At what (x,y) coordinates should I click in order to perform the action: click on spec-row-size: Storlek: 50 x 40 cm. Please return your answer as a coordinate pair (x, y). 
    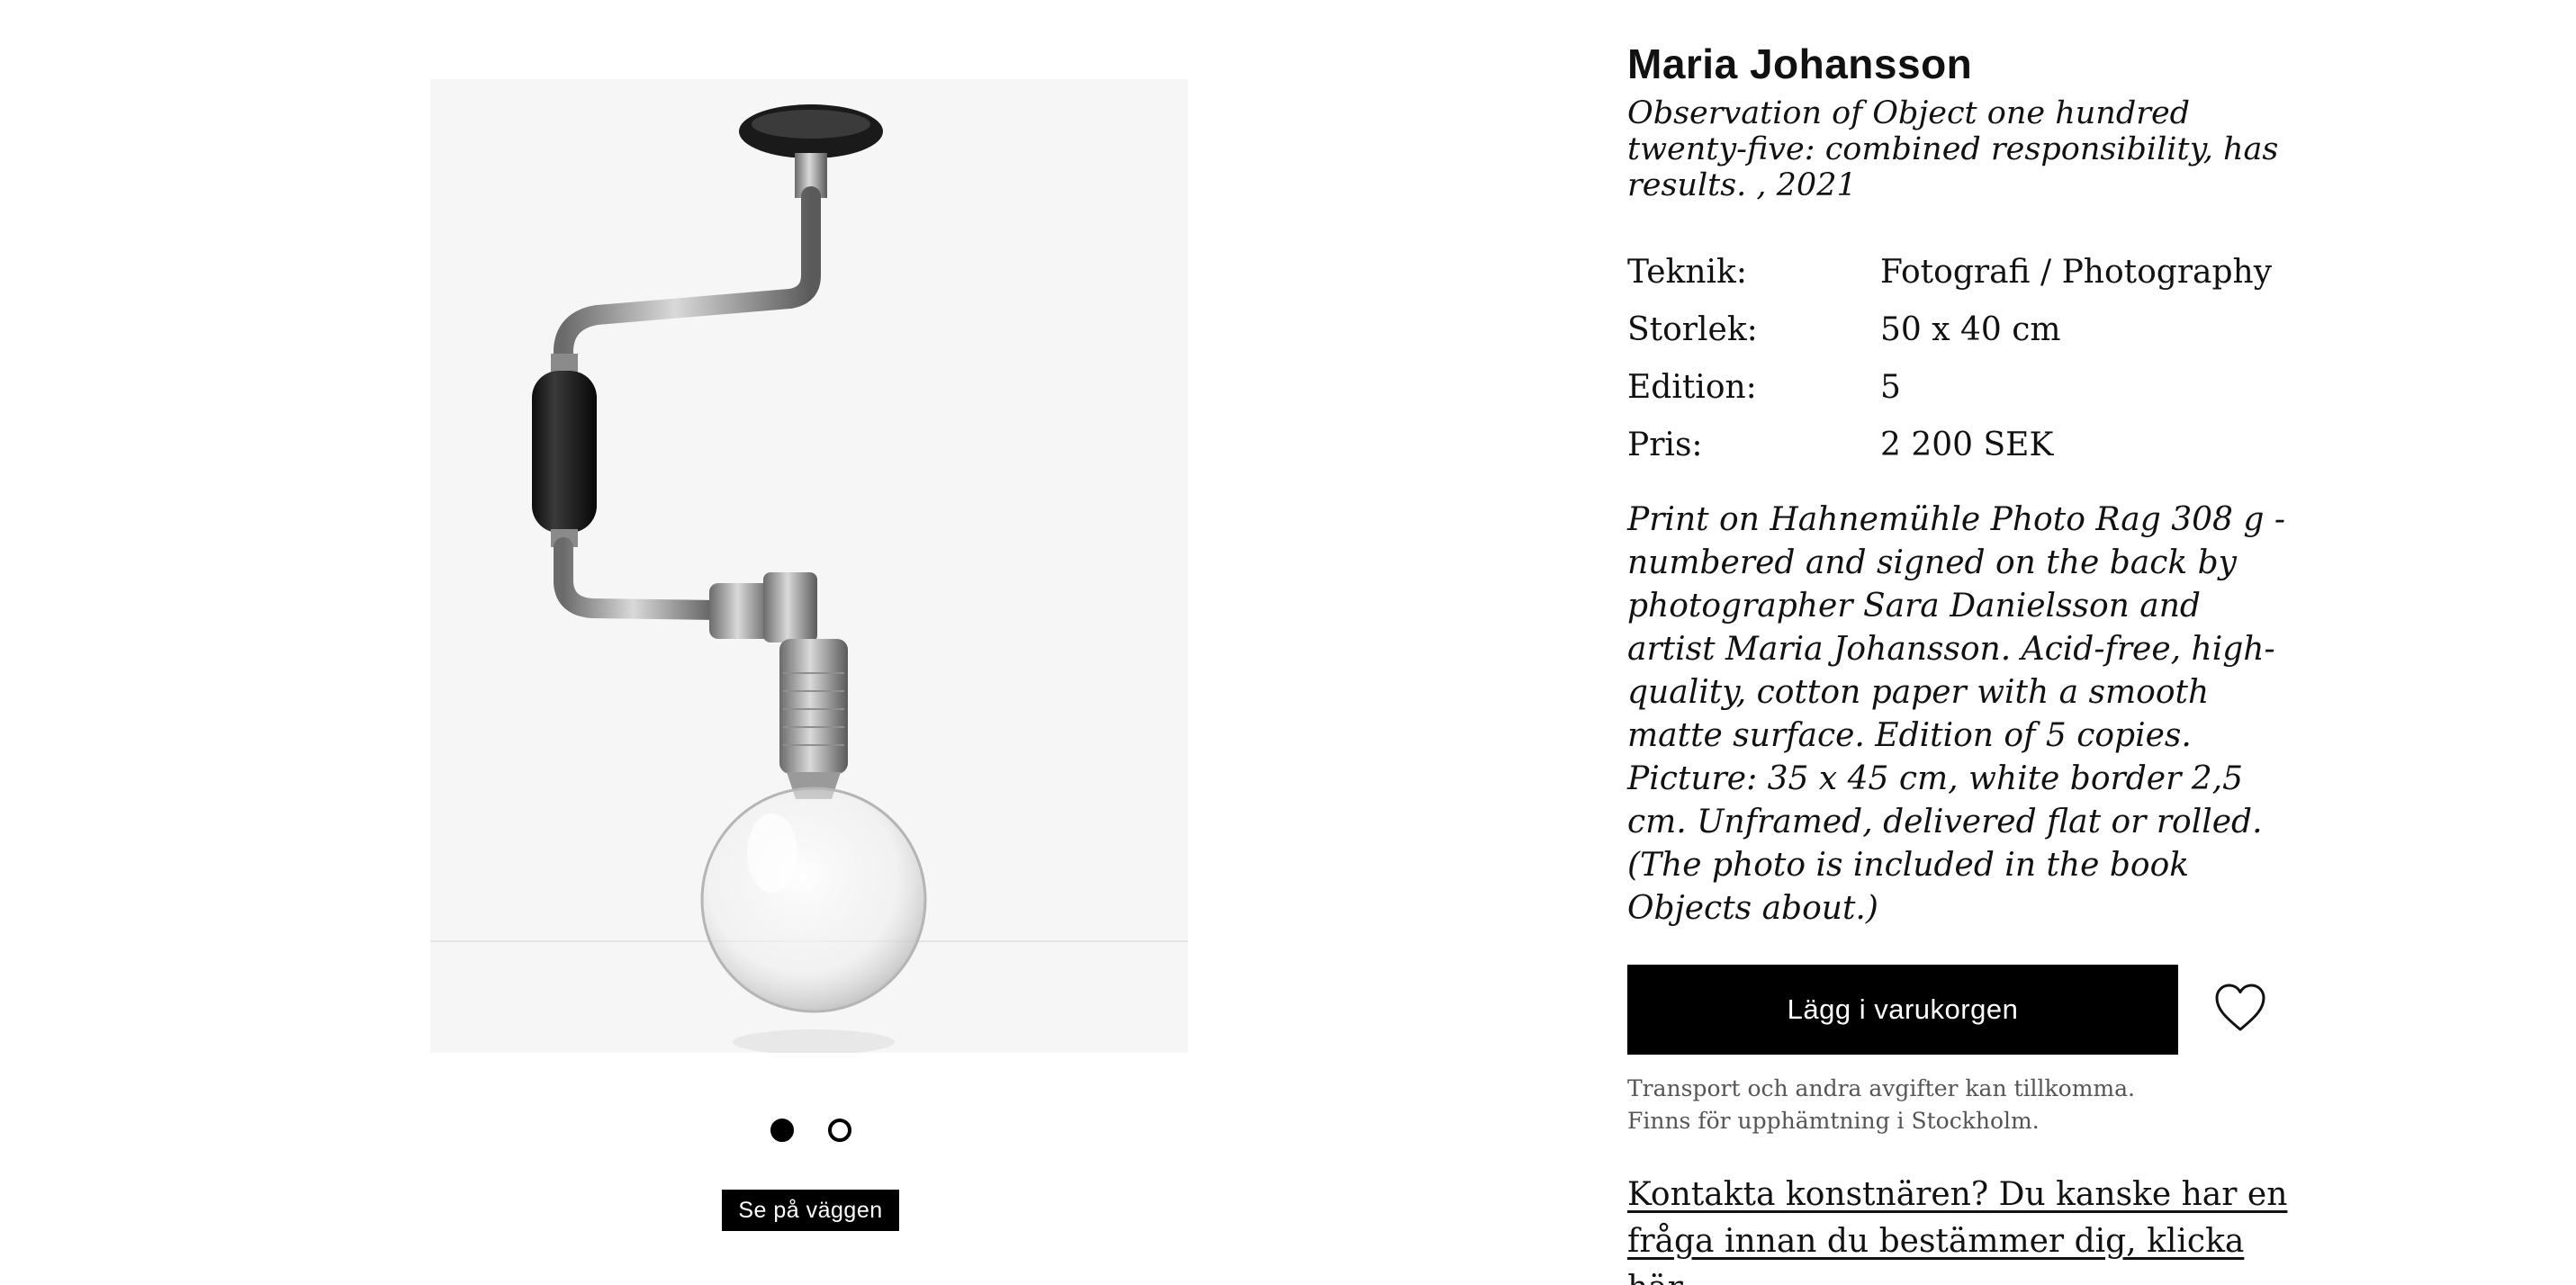
    Looking at the image, I should click on (1960, 330).